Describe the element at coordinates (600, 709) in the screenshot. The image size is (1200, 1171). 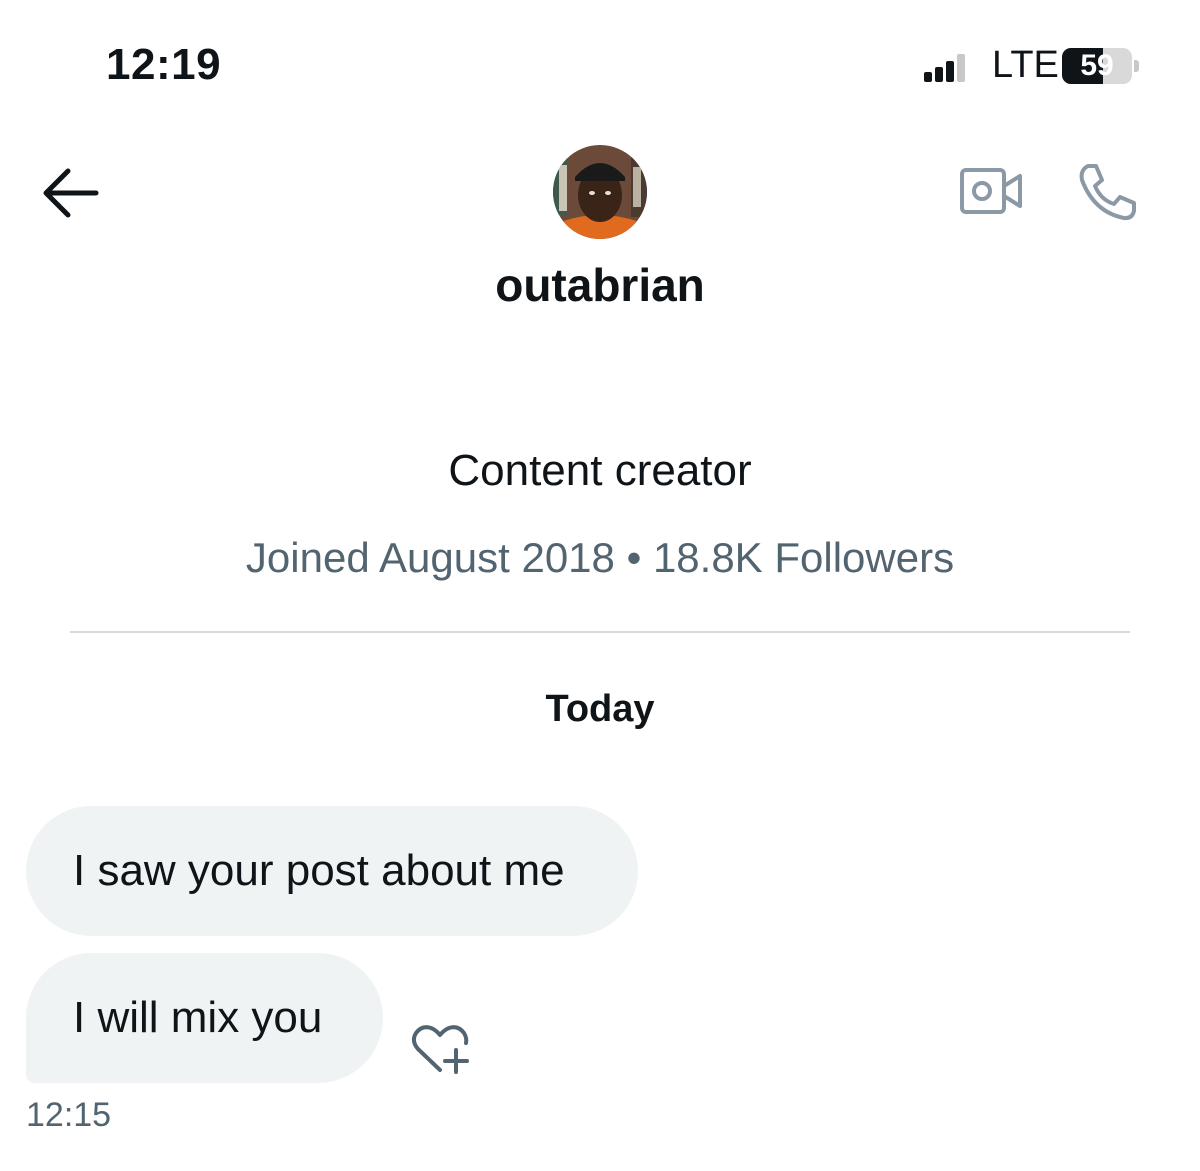
I see `date-separator: Today` at that location.